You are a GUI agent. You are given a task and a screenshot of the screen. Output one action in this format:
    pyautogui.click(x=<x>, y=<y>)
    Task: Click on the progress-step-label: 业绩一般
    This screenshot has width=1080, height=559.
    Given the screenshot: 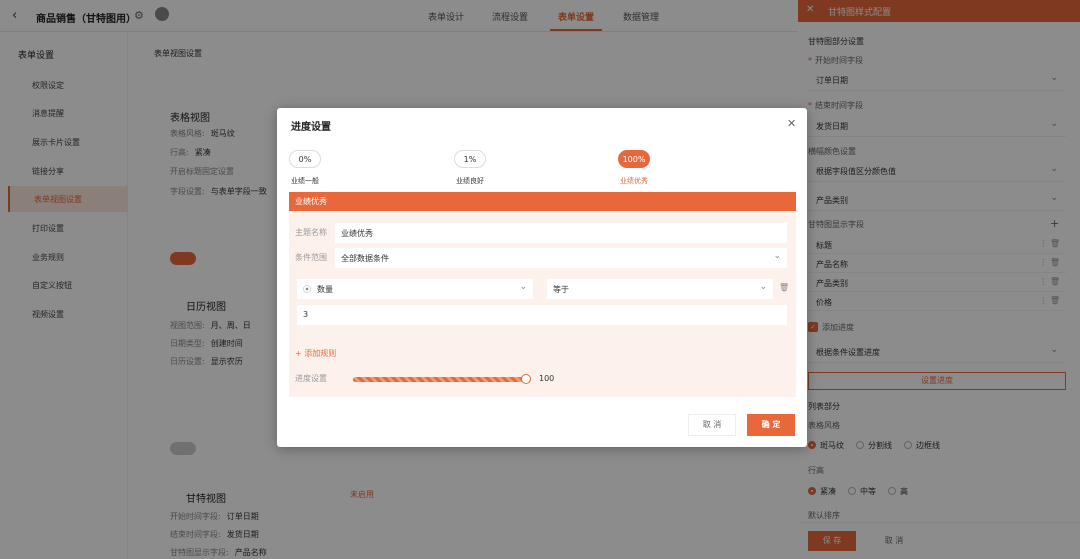 What is the action you would take?
    pyautogui.click(x=305, y=181)
    